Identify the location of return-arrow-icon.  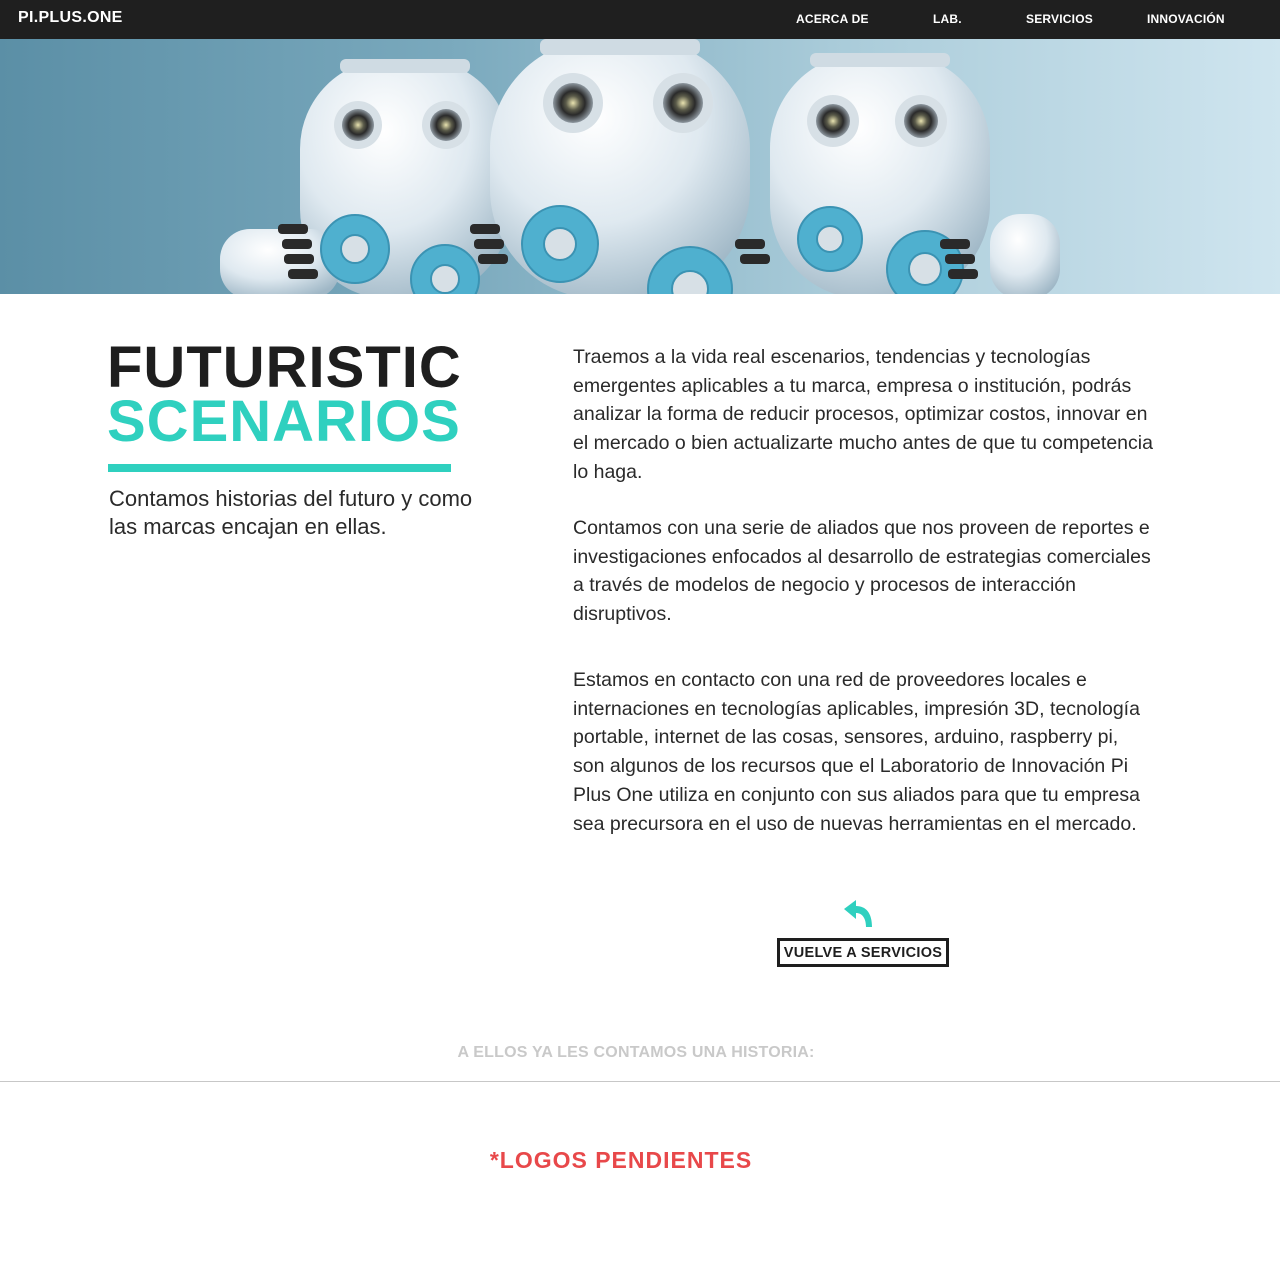
(857, 915).